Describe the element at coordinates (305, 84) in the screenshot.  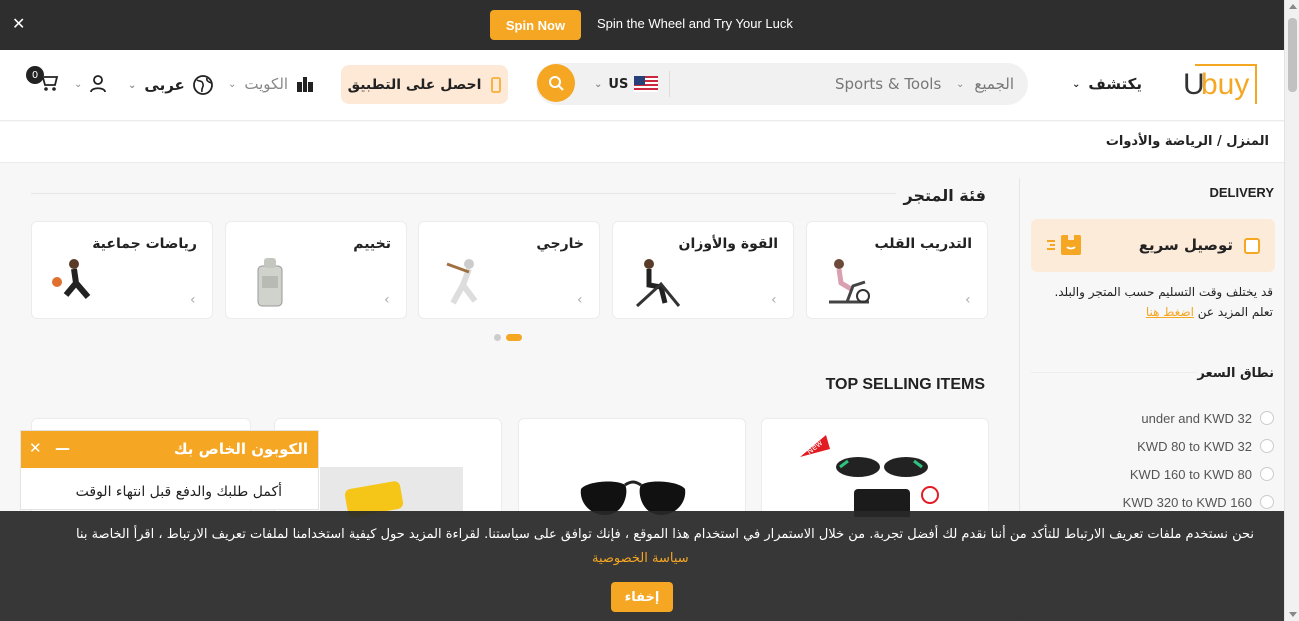
I see `city-icon` at that location.